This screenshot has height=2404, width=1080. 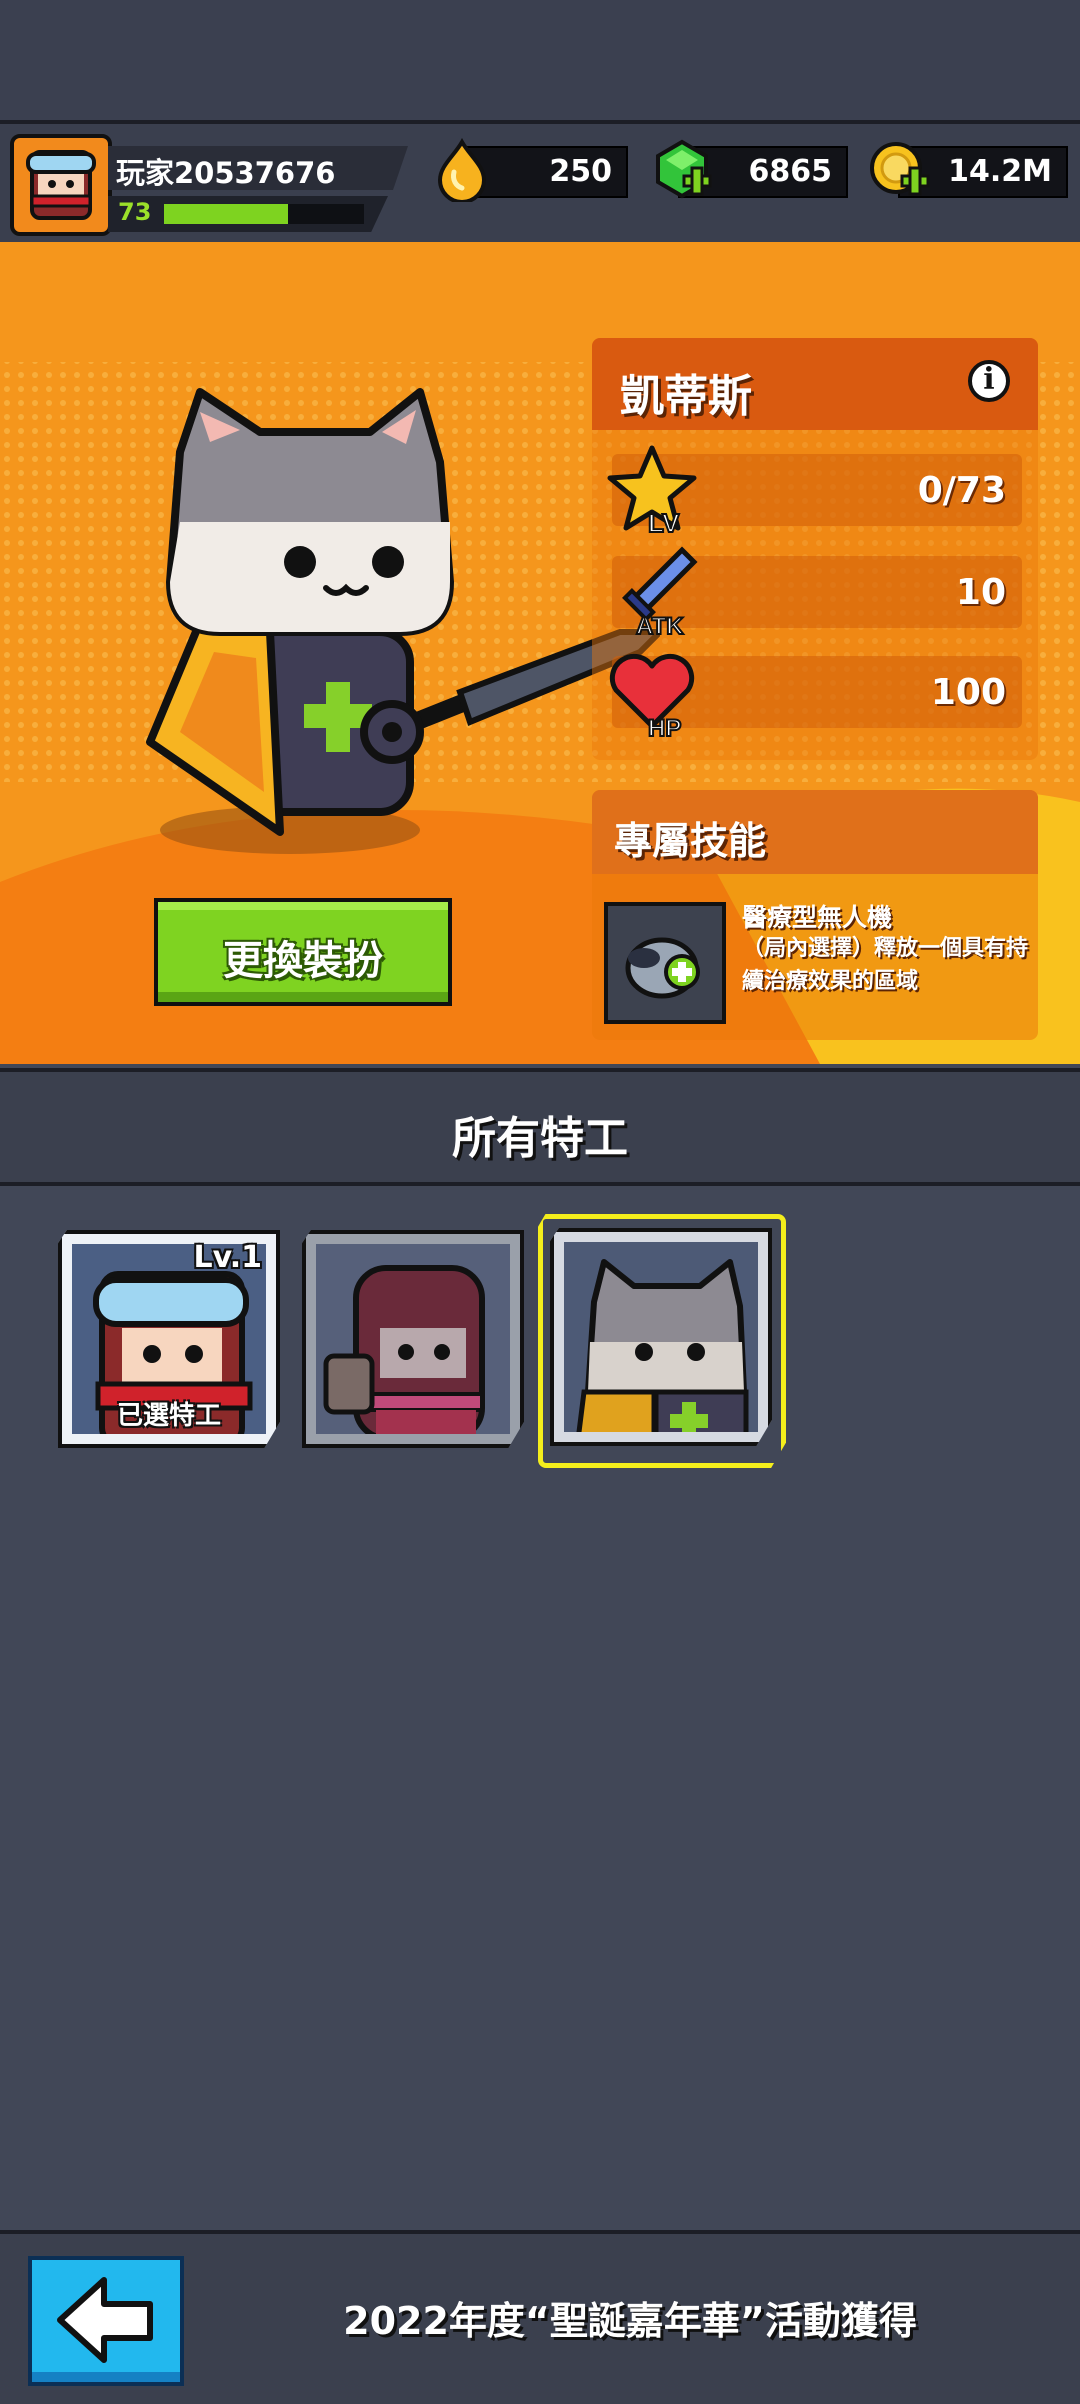 What do you see at coordinates (690, 841) in the screenshot?
I see `skill-section-title: 專屬技能` at bounding box center [690, 841].